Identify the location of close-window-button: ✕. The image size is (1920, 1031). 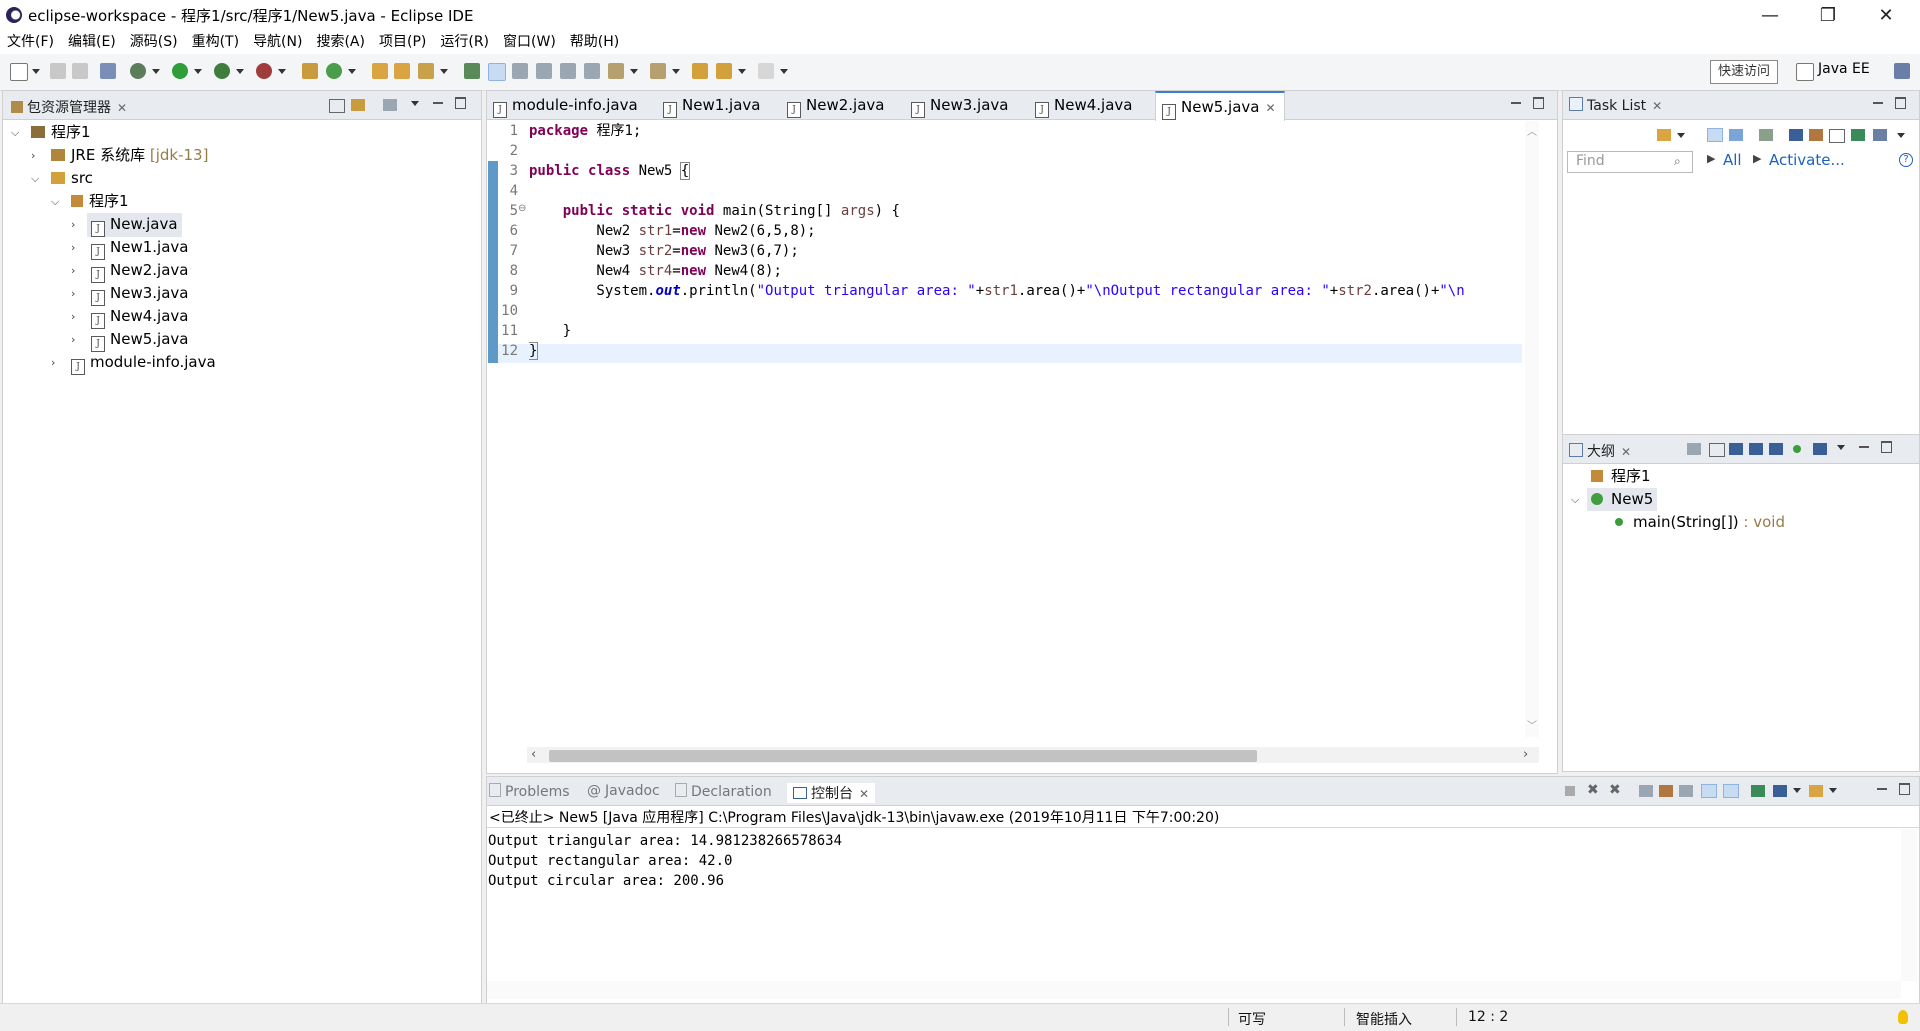
(1886, 15).